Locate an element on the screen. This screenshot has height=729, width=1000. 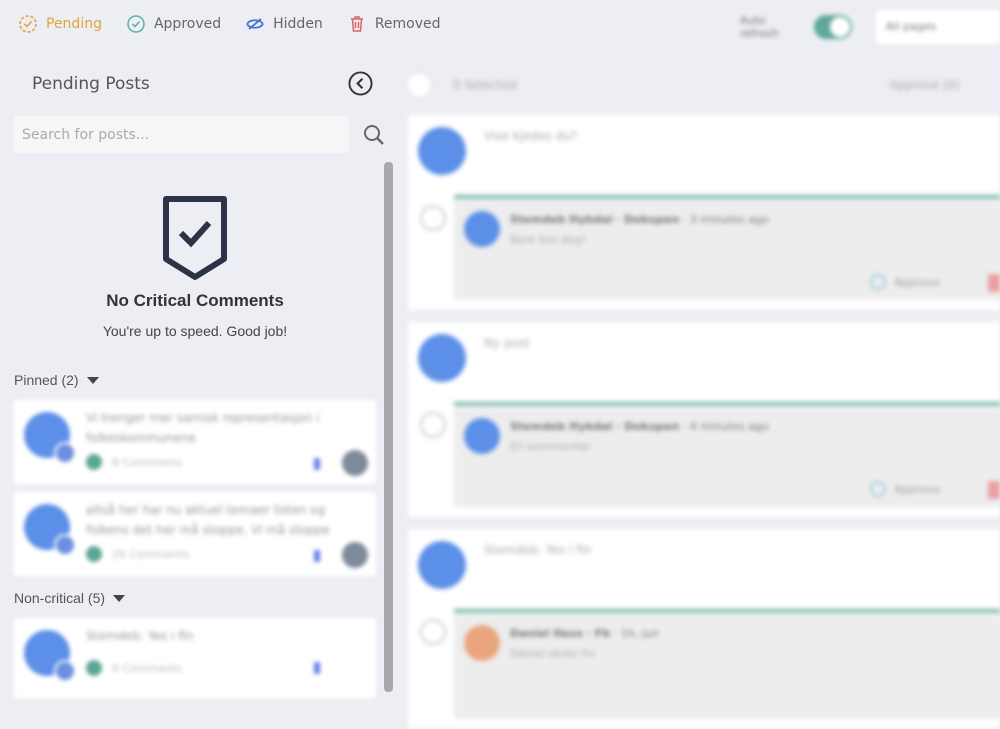
approve-all-button: Approve (0) is located at coordinates (924, 85).